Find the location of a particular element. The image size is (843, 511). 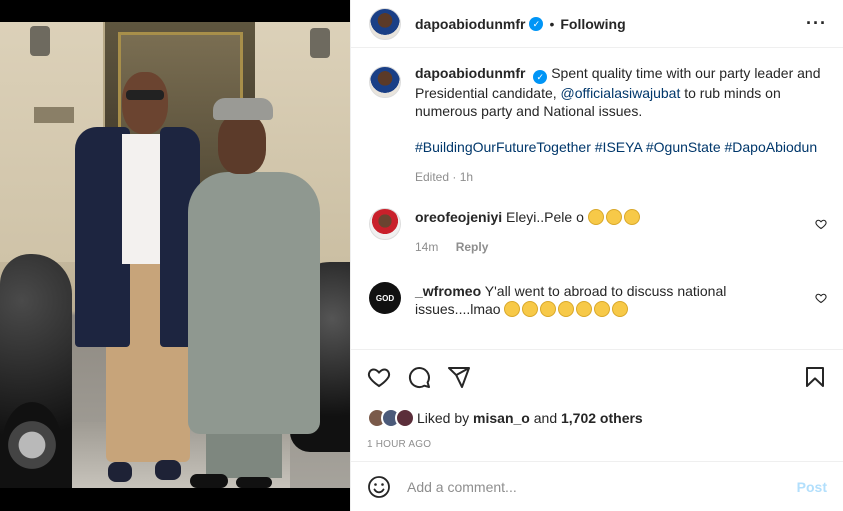

man-right-robe is located at coordinates (254, 303).